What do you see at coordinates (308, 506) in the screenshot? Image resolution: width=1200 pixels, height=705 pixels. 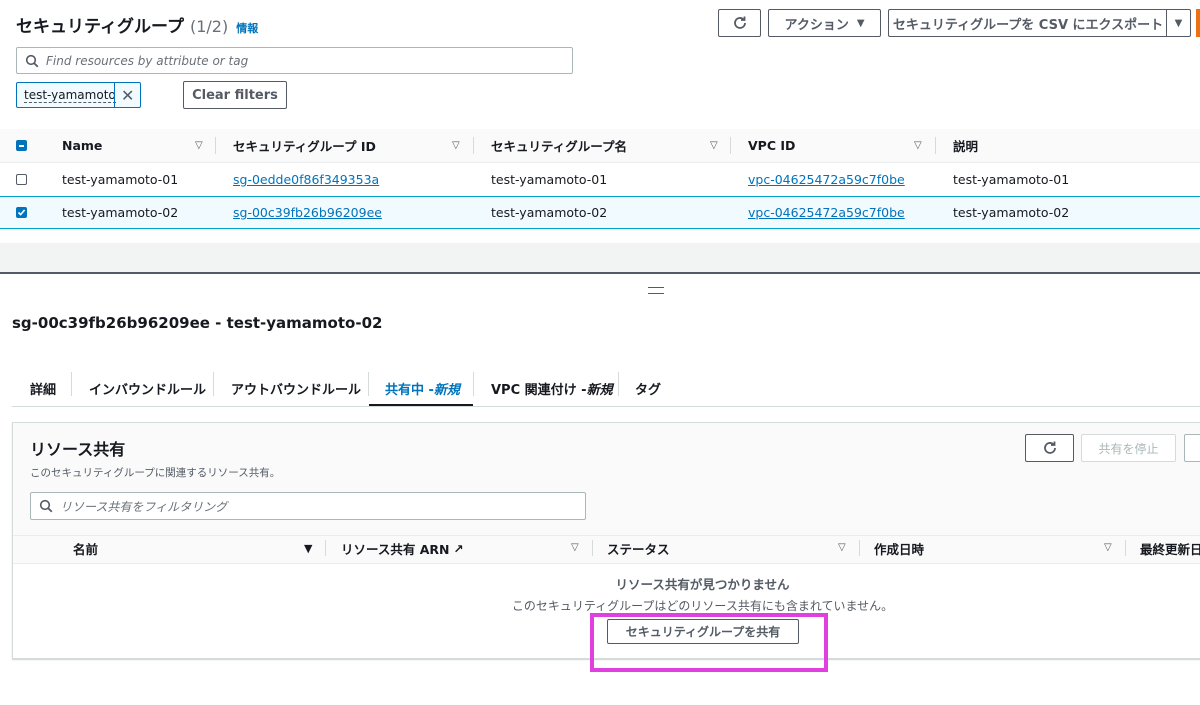 I see `resource-share-filter-input: リソース共有をフィルタリング` at bounding box center [308, 506].